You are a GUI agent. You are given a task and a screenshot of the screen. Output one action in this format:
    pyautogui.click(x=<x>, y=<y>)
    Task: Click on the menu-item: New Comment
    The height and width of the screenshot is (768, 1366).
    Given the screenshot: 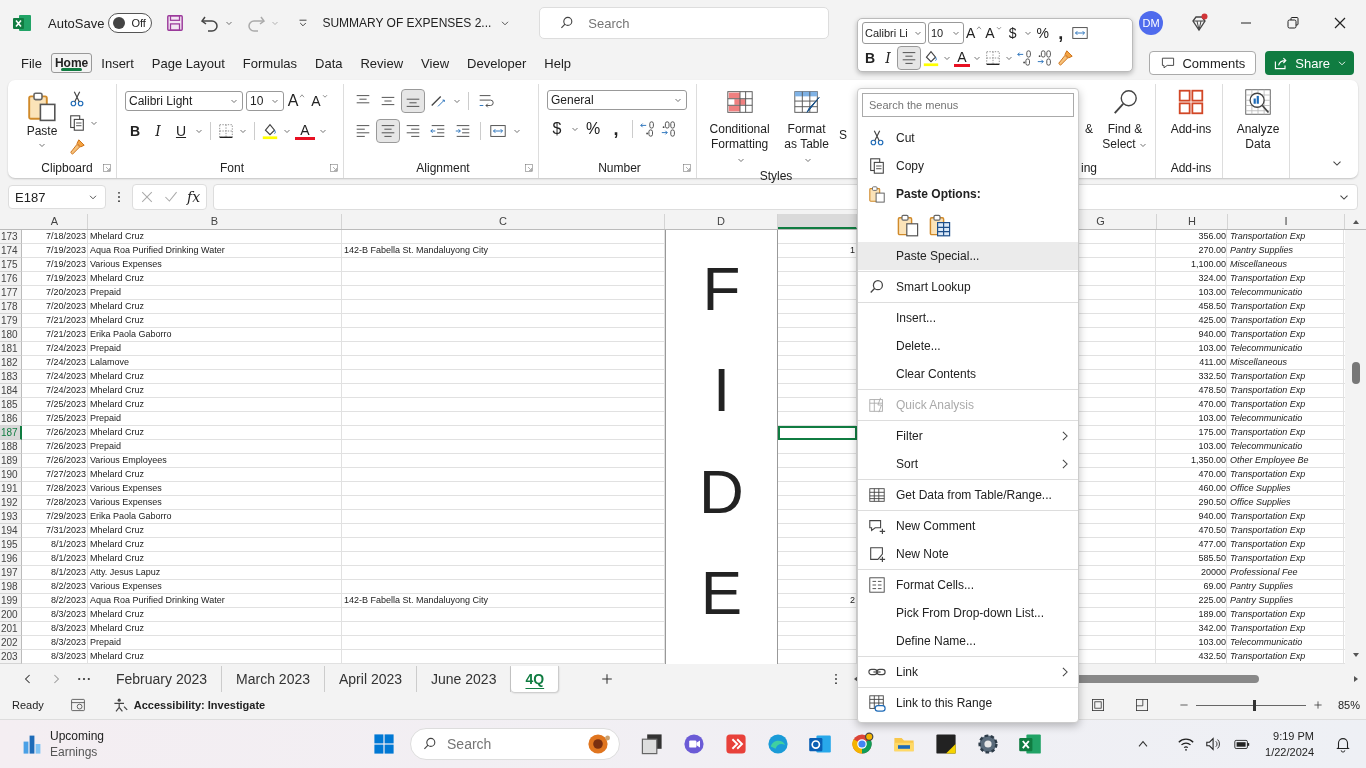 What is the action you would take?
    pyautogui.click(x=968, y=526)
    